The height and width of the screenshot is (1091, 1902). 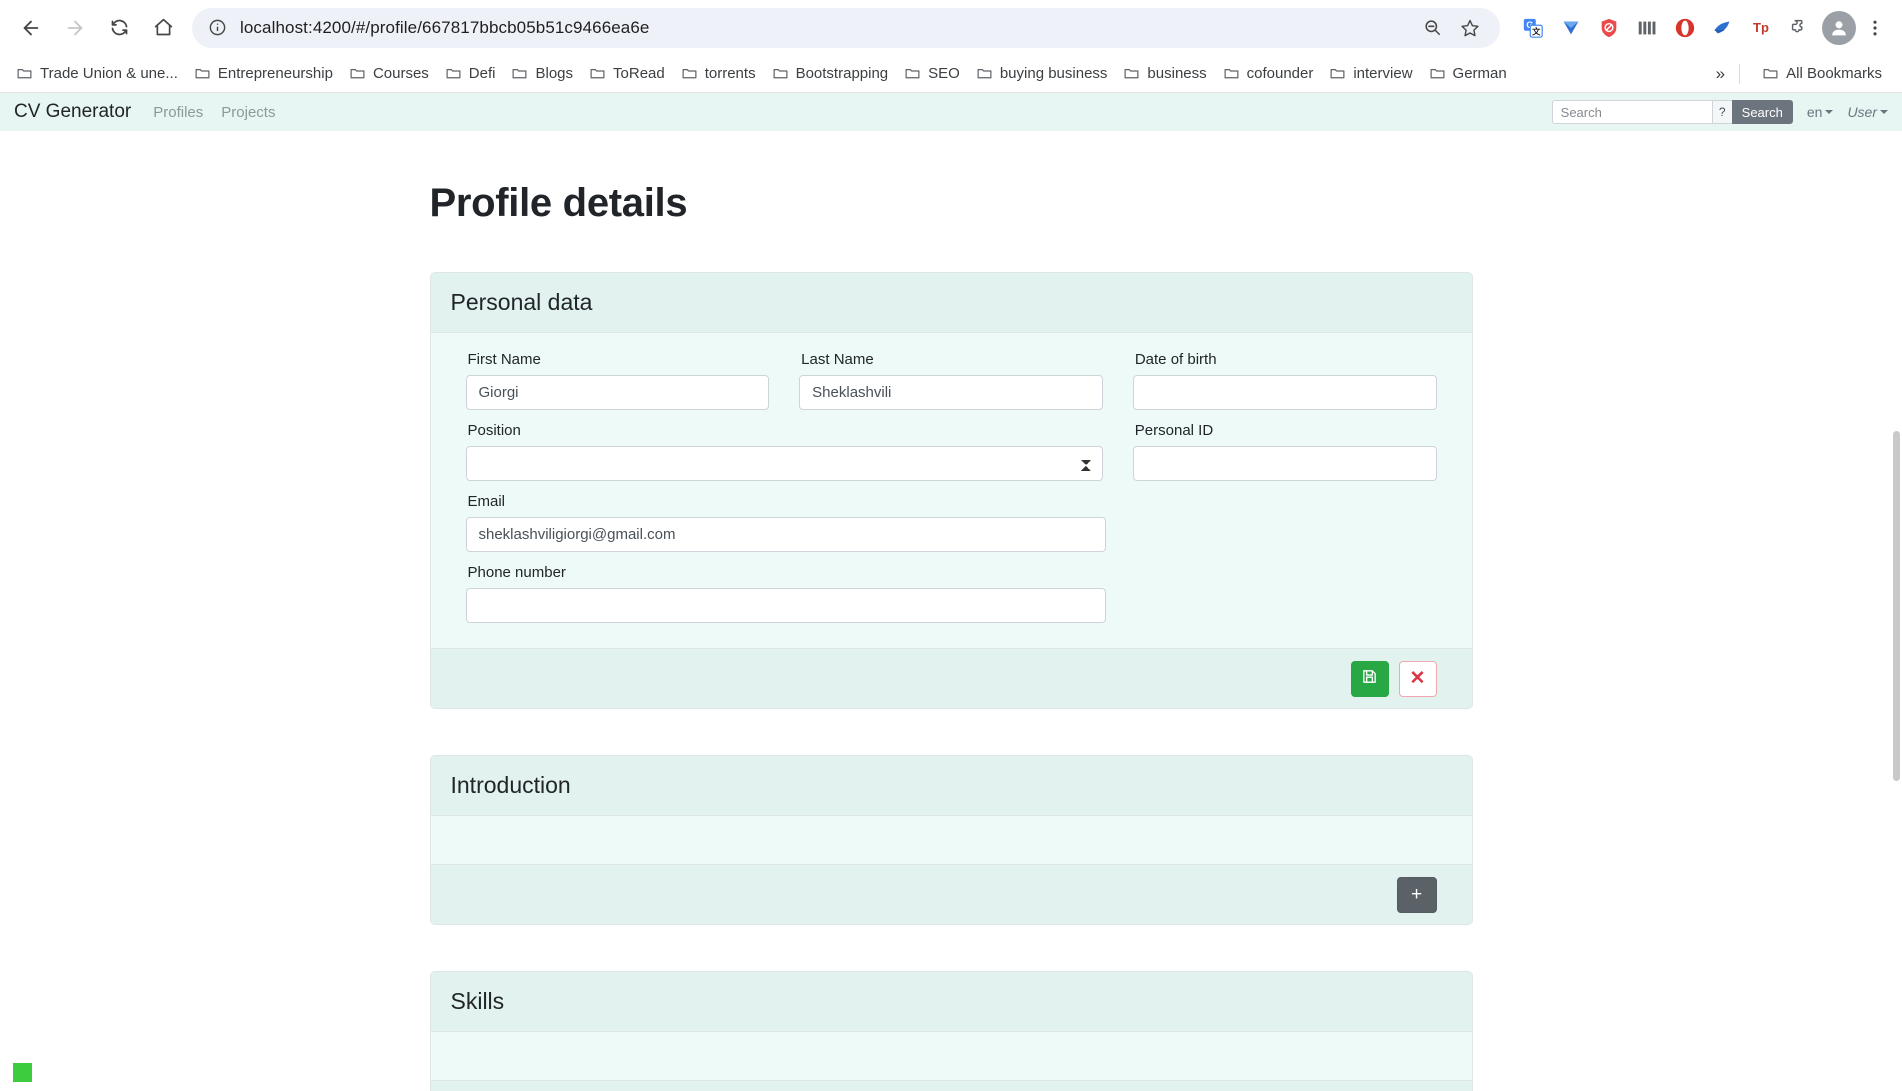 I want to click on bookmarks-overflow-chevron: », so click(x=1720, y=74).